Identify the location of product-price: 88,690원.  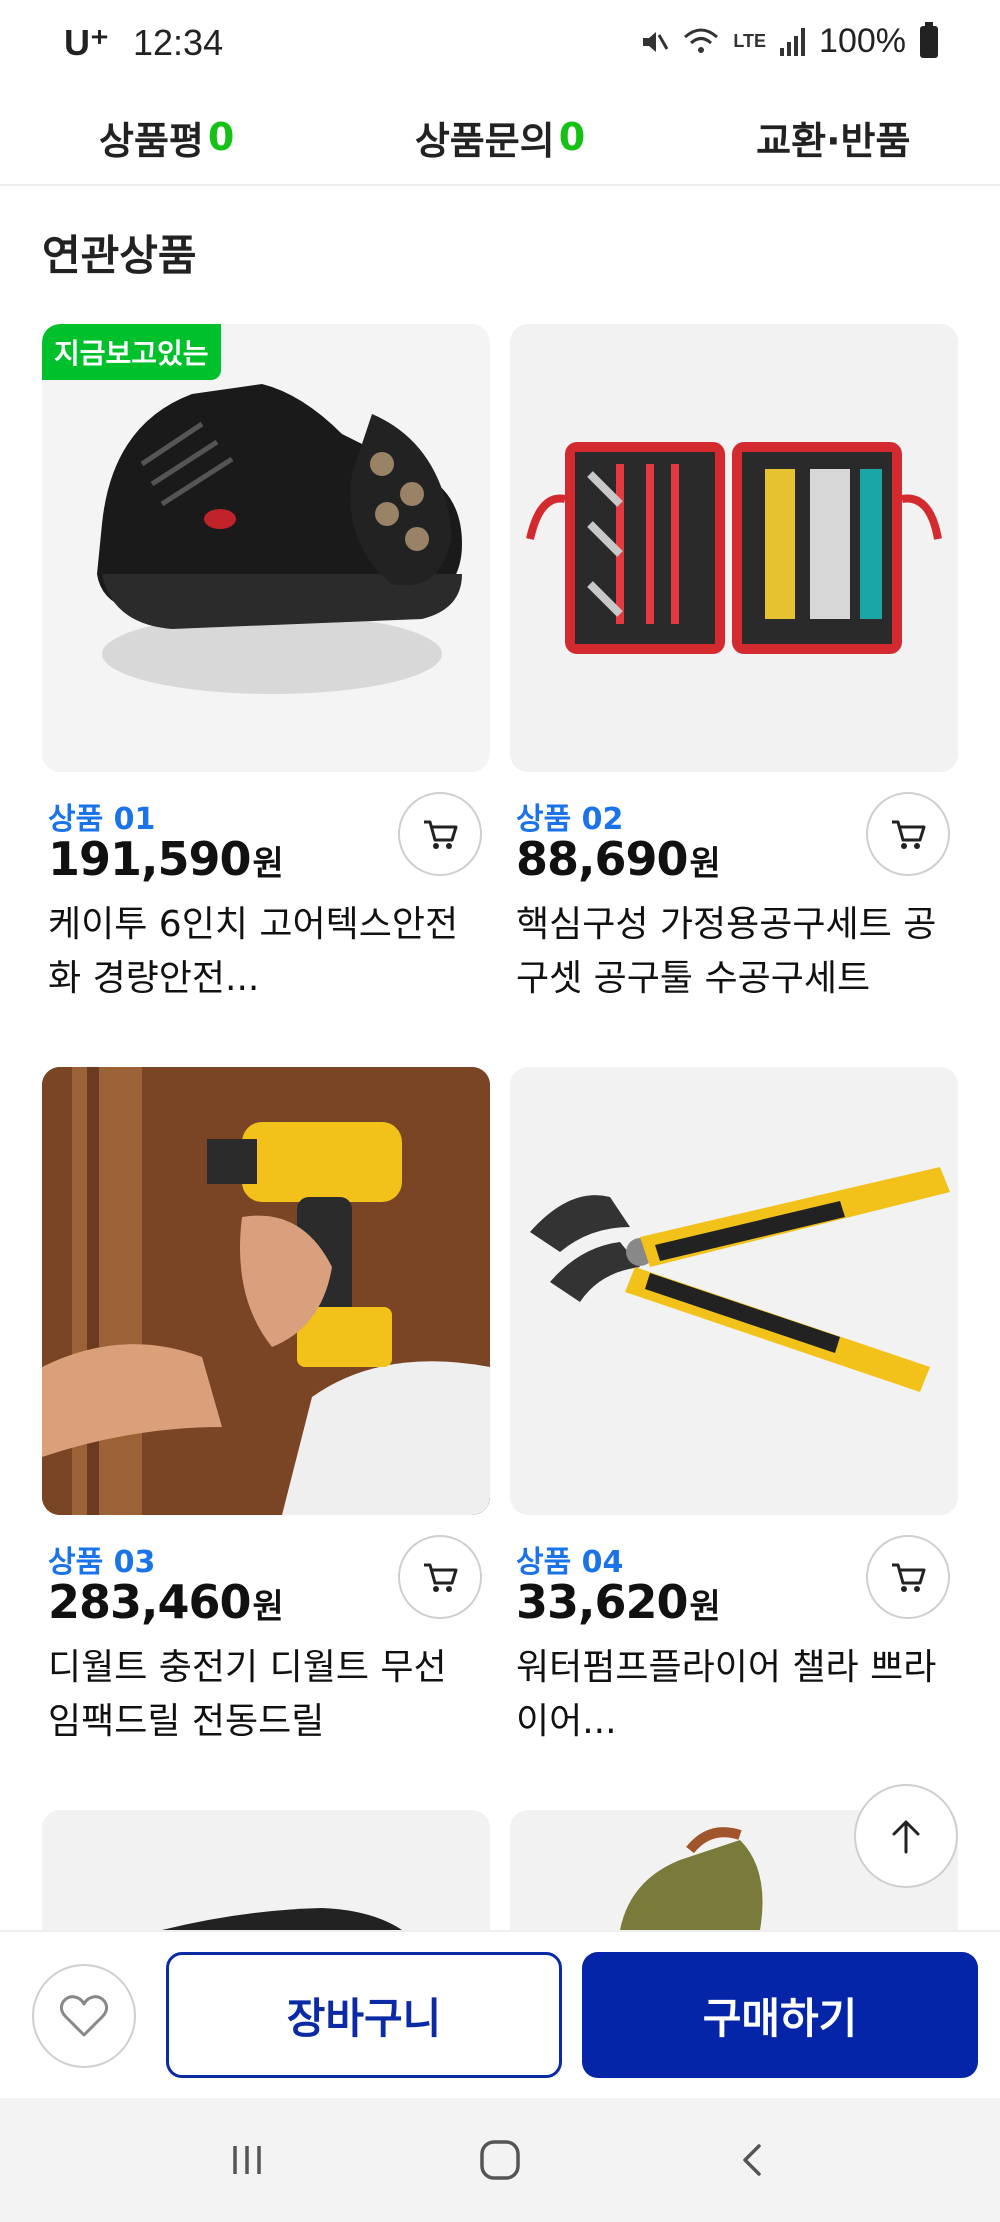
(618, 859).